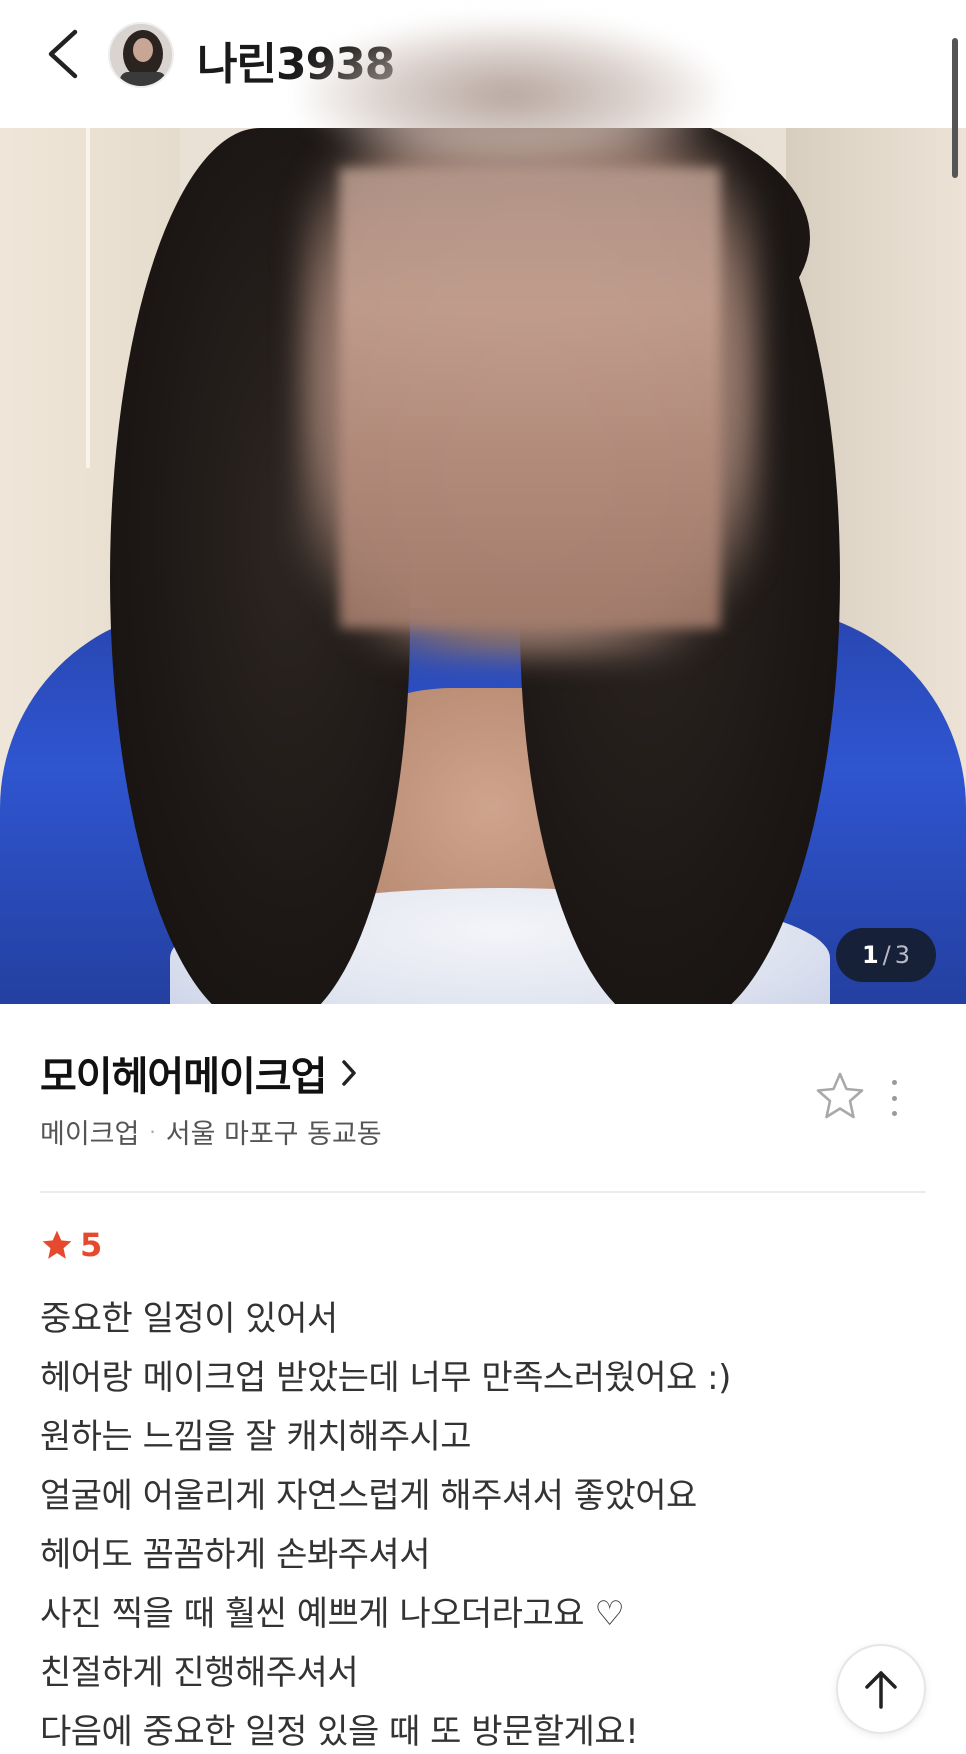 The height and width of the screenshot is (1754, 966). What do you see at coordinates (368, 1496) in the screenshot?
I see `review-line: 얼굴에 어울리게 자연스럽게 해주셔서 좋았어요` at bounding box center [368, 1496].